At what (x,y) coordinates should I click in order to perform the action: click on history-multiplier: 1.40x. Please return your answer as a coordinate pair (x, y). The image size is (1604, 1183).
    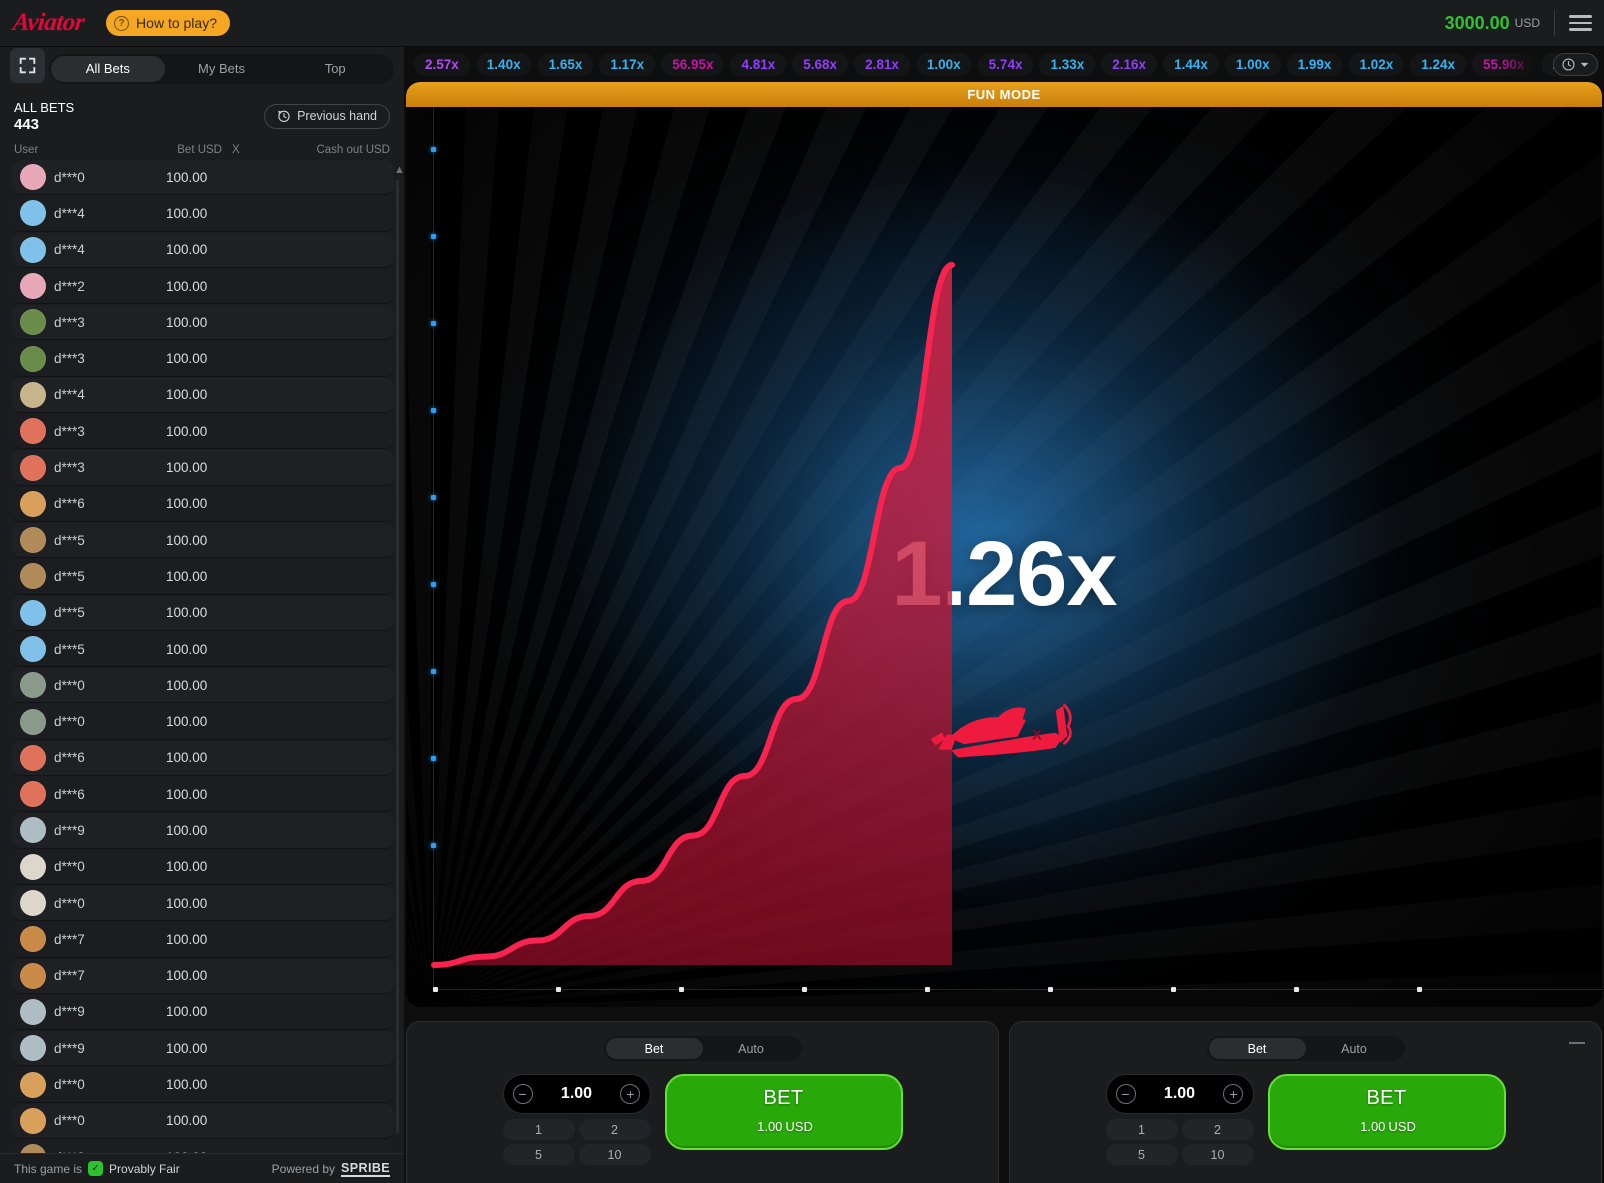
    Looking at the image, I should click on (503, 64).